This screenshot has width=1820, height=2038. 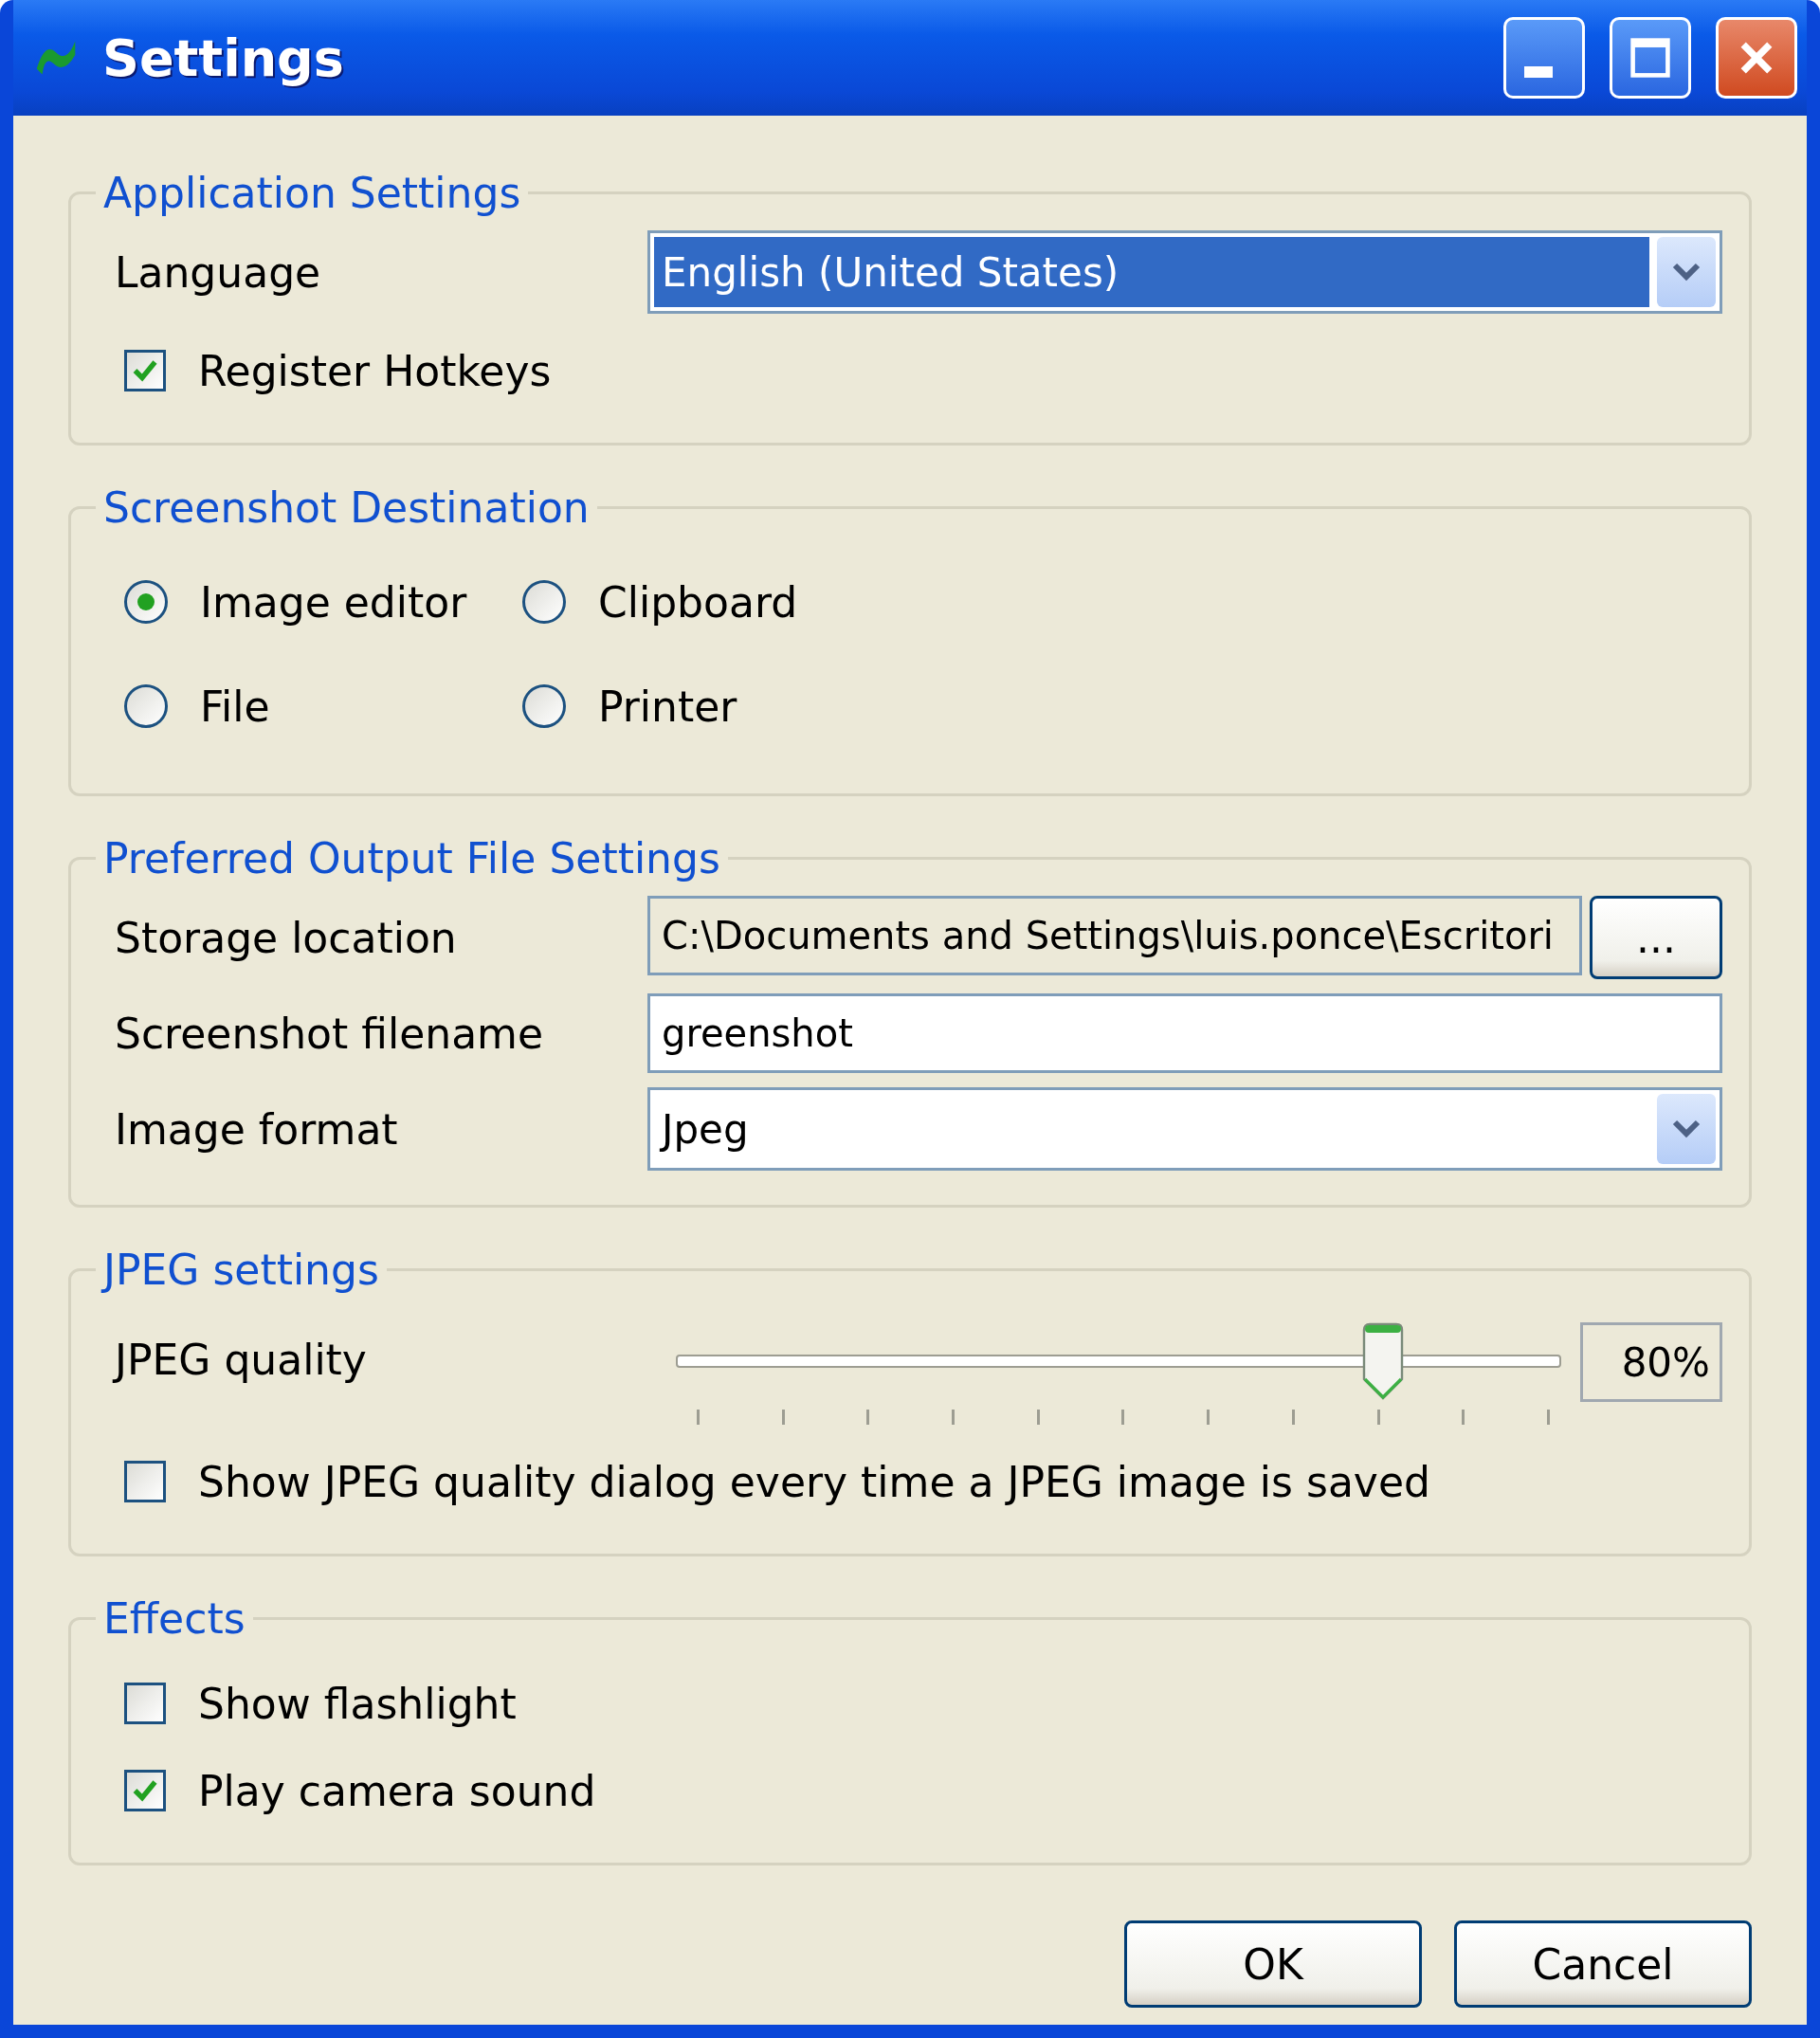 I want to click on group-title: Application Settings, so click(x=312, y=193).